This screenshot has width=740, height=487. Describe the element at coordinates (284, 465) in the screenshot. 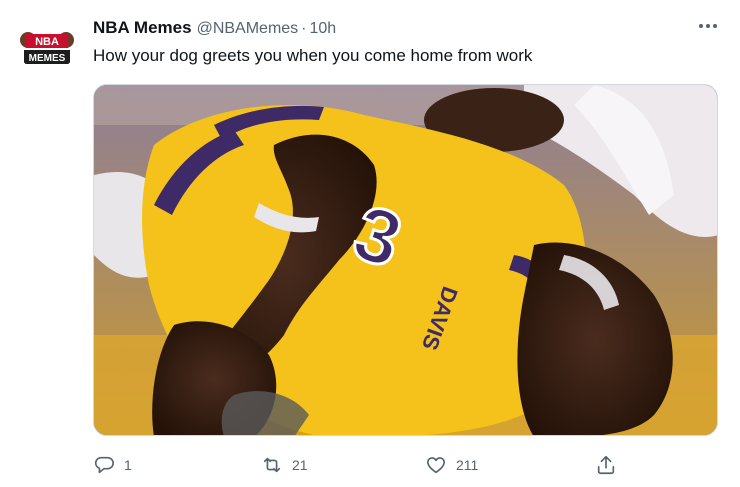

I see `retweet-button: 21` at that location.